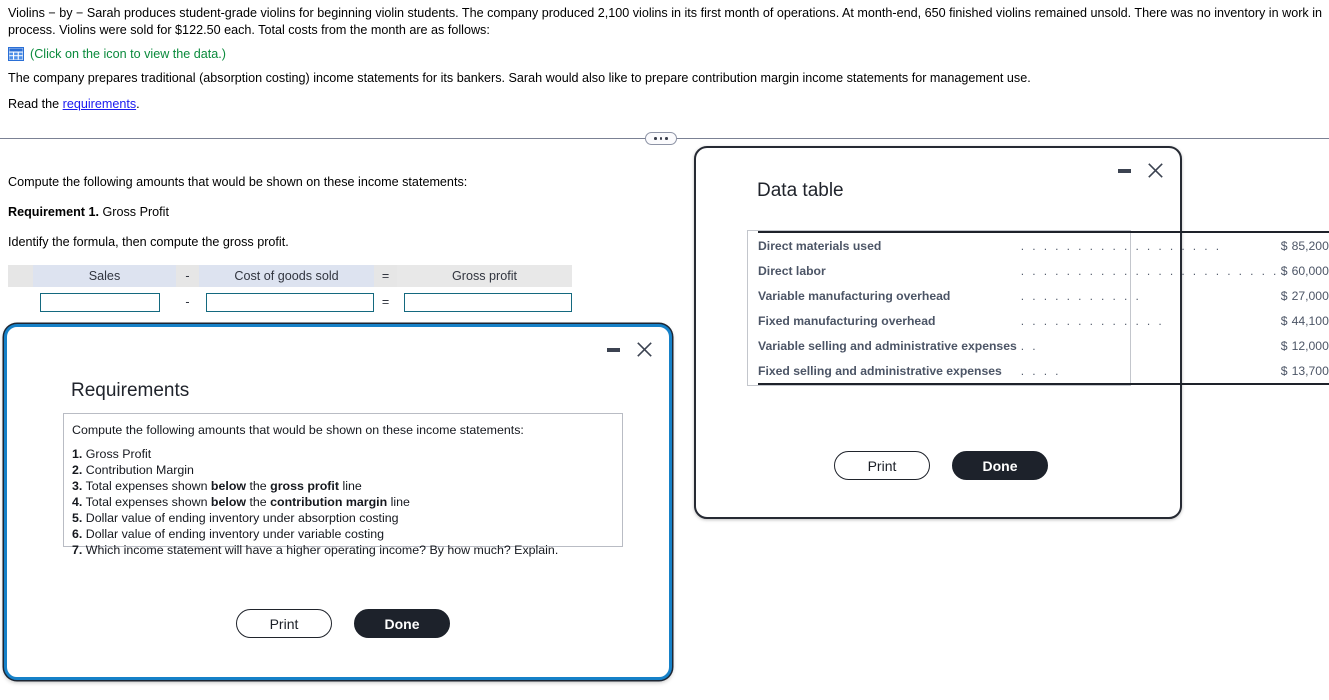  Describe the element at coordinates (104, 276) in the screenshot. I see `formula-header-sales: Sales` at that location.